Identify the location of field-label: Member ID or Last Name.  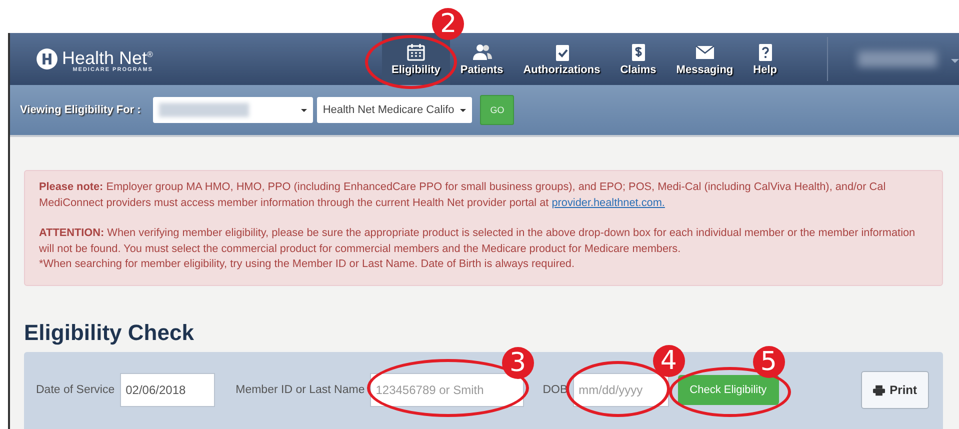
(300, 390).